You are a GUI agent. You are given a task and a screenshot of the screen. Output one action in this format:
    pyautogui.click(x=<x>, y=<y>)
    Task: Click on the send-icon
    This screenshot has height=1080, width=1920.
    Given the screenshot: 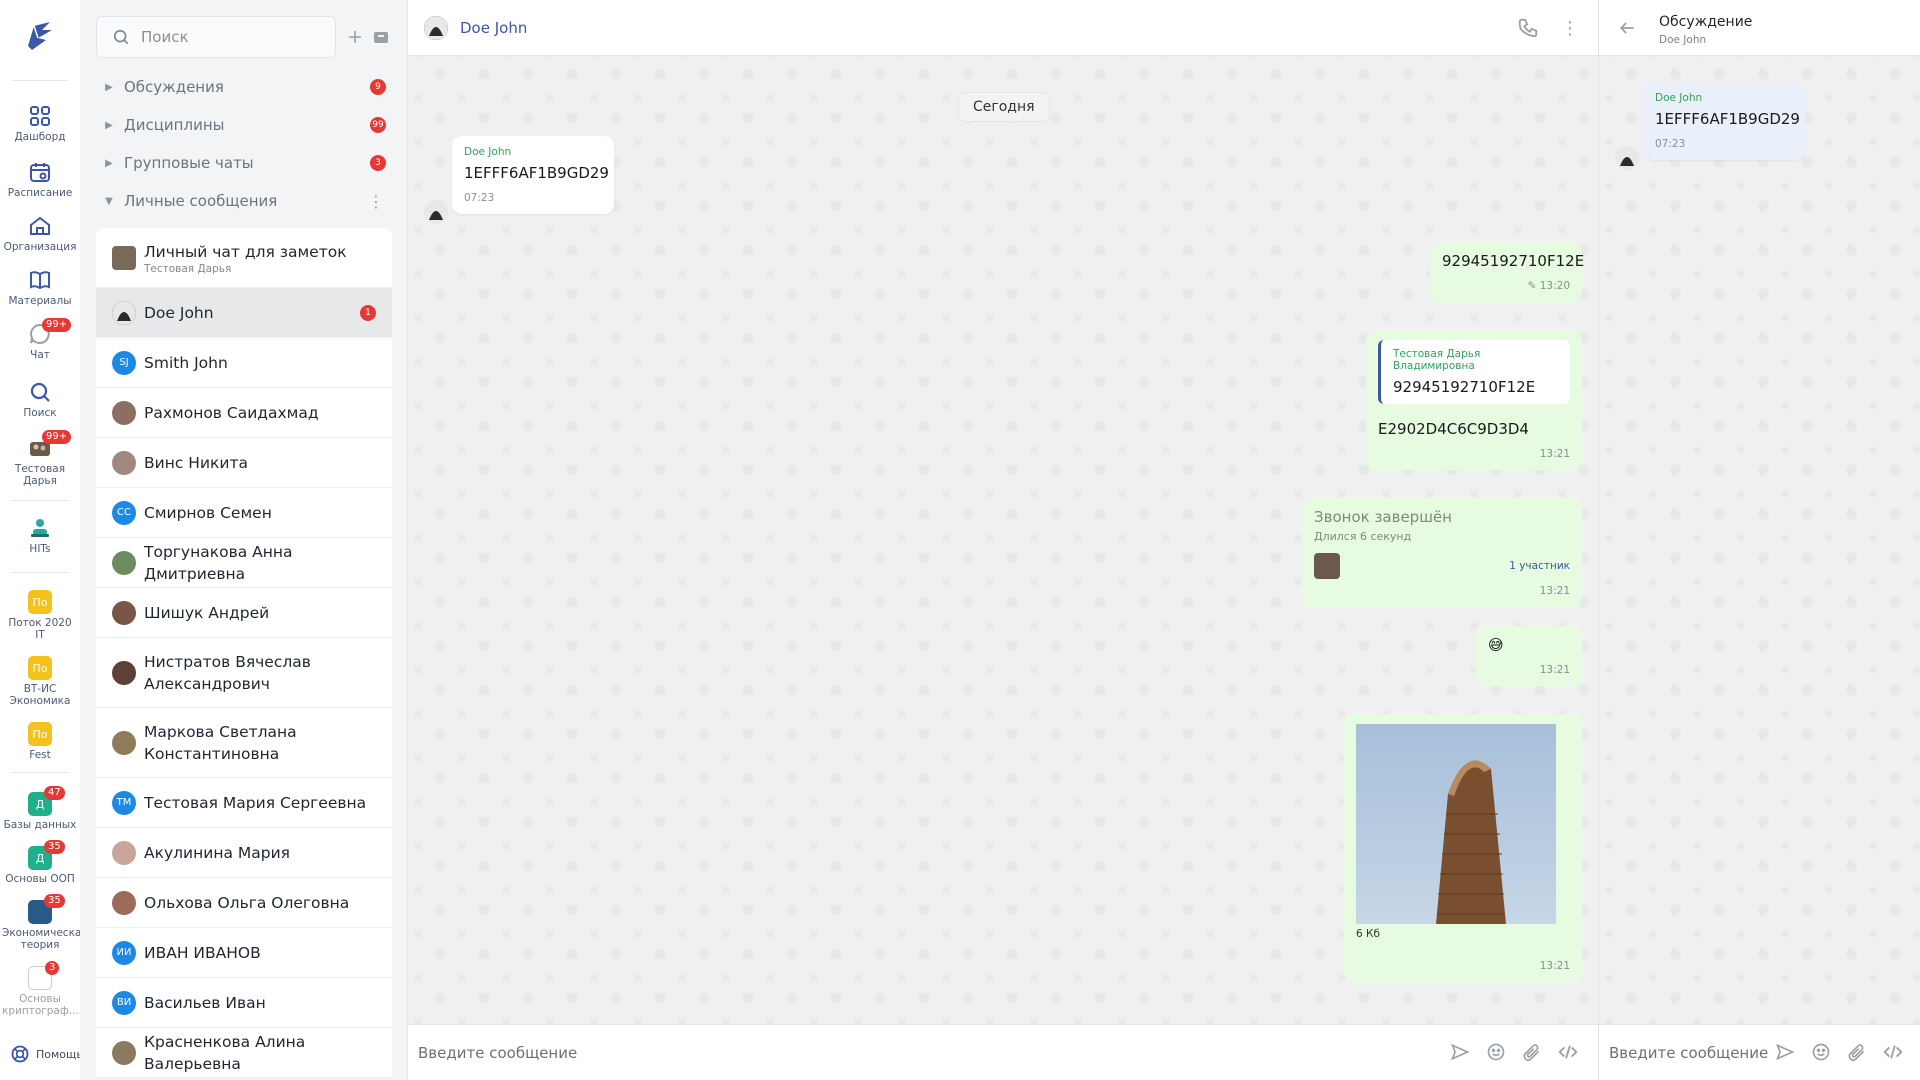 What is the action you would take?
    pyautogui.click(x=1460, y=1052)
    